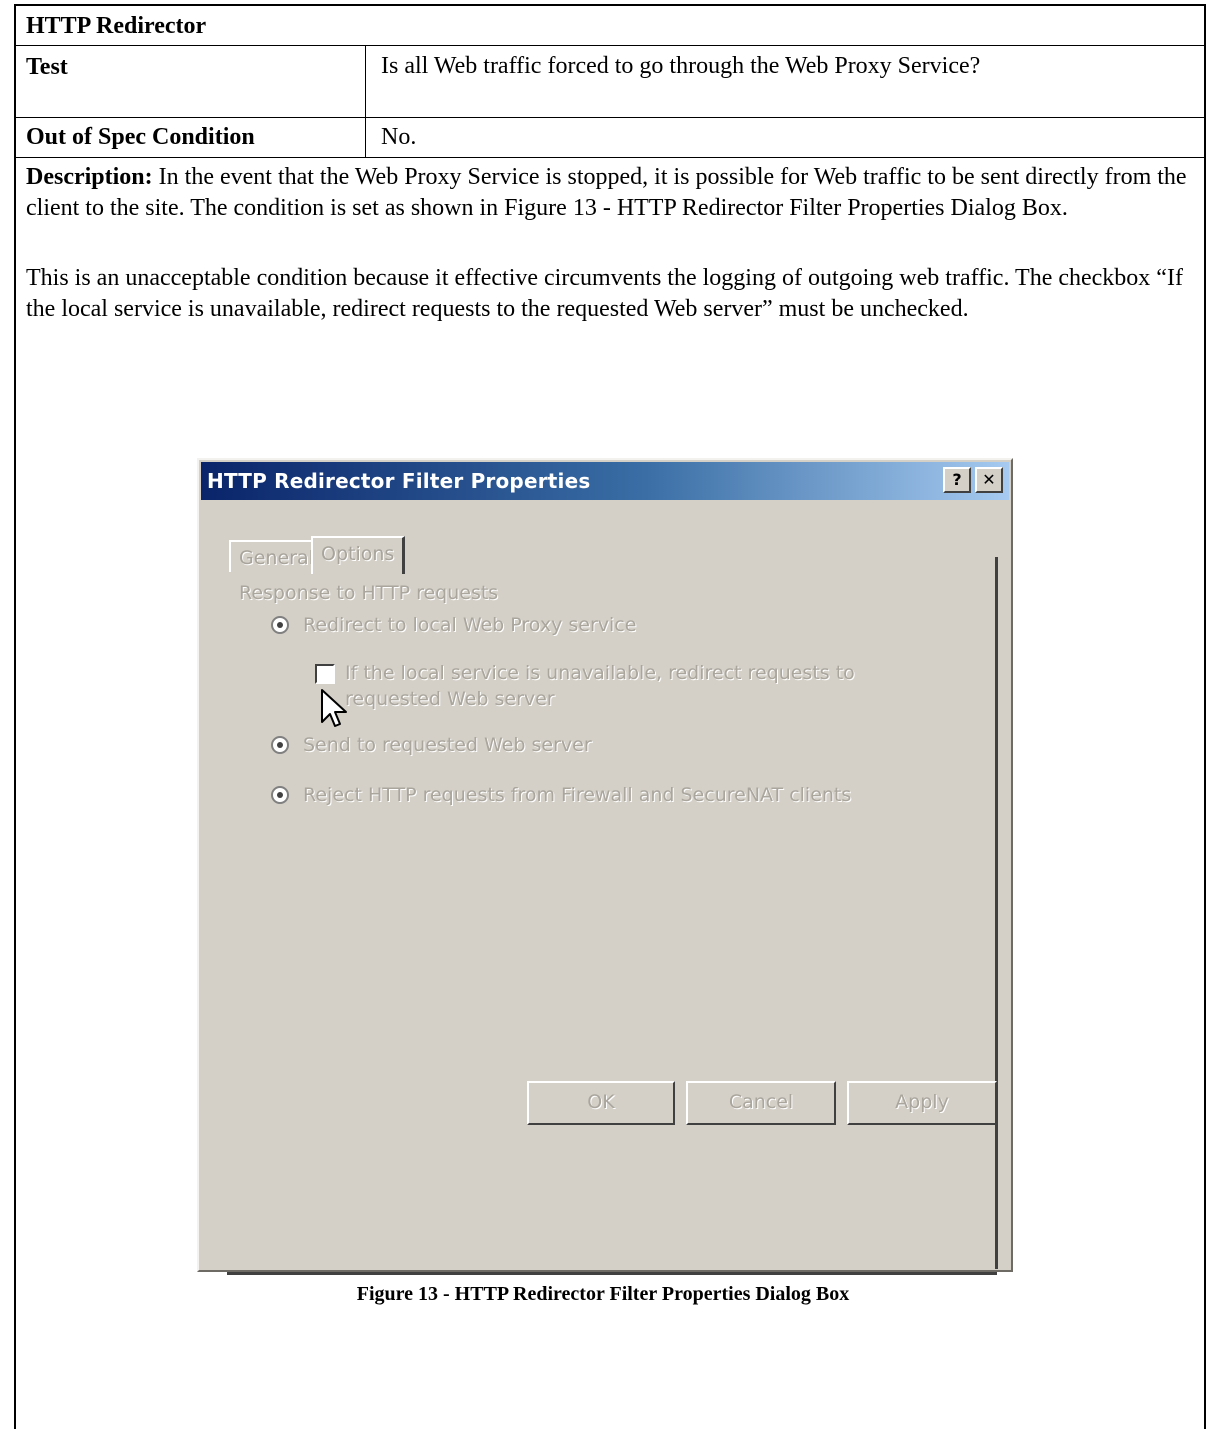 The image size is (1206, 1429). Describe the element at coordinates (358, 555) in the screenshot. I see `tab-options: Options` at that location.